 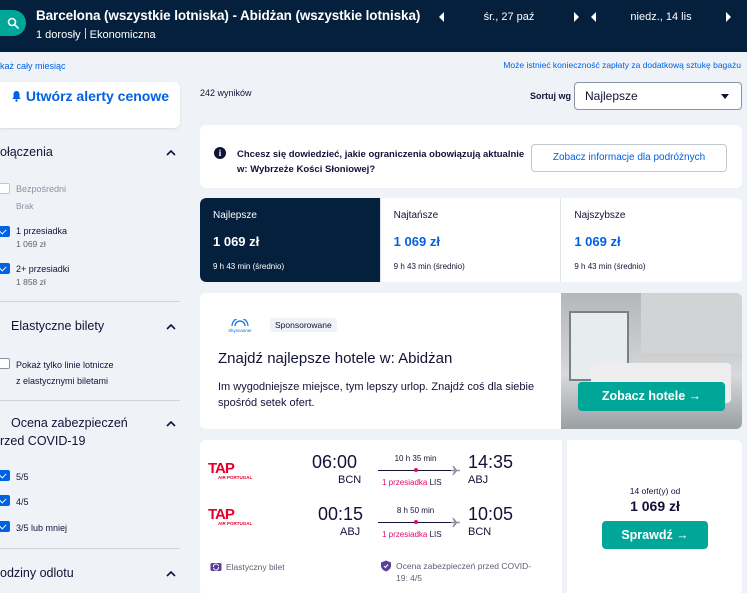 What do you see at coordinates (240, 325) in the screenshot?
I see `skyscanner-logo: Skyscanner` at bounding box center [240, 325].